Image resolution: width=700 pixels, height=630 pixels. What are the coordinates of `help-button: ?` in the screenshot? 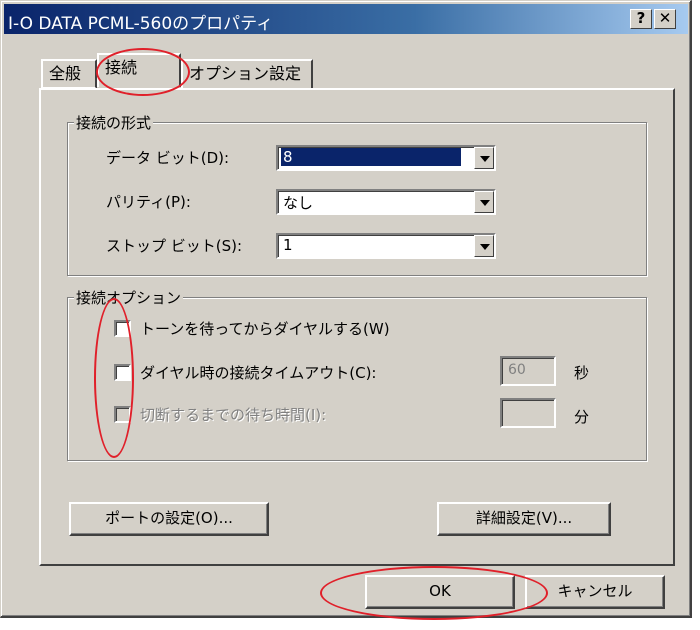 It's located at (641, 19).